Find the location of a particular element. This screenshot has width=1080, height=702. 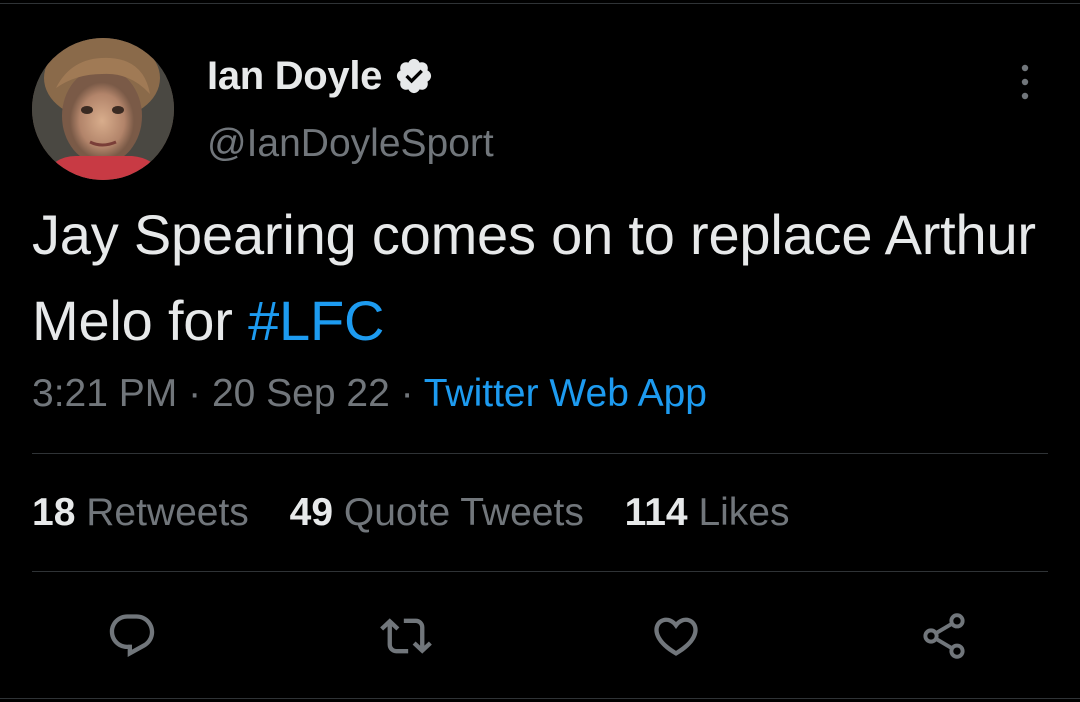

reply-button is located at coordinates (132, 636).